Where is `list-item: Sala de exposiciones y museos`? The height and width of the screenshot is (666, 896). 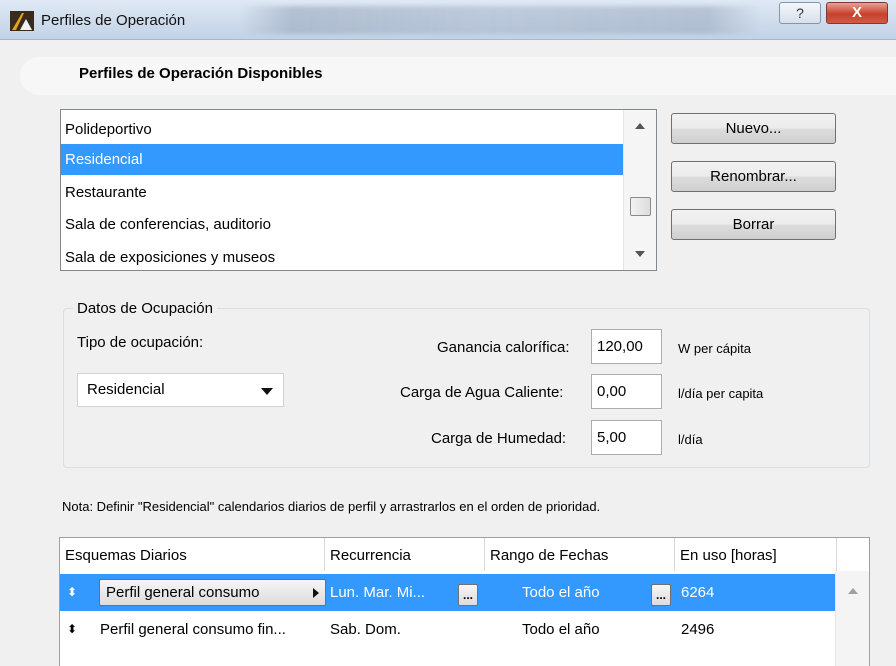
list-item: Sala de exposiciones y museos is located at coordinates (342, 257).